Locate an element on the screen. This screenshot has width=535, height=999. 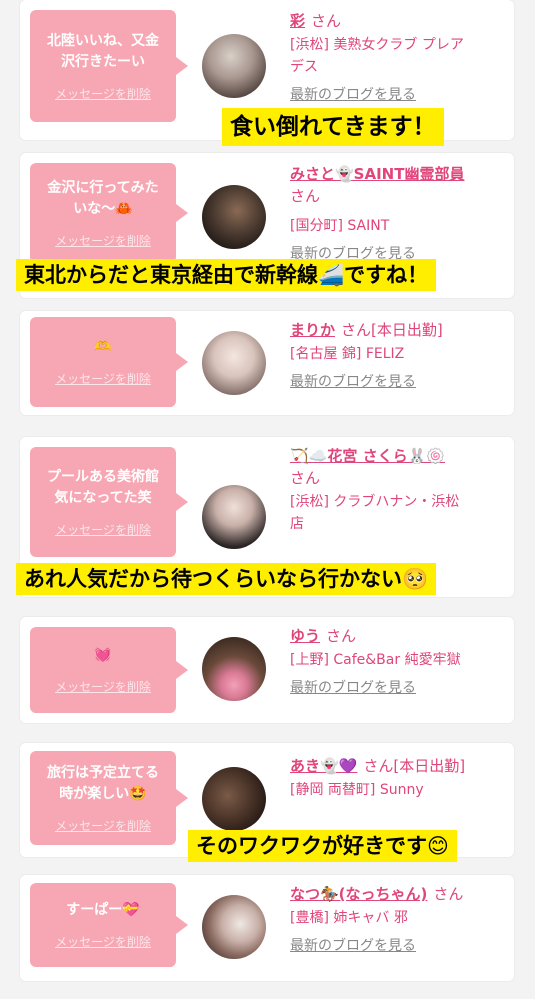
message-text: 🫶 is located at coordinates (103, 347).